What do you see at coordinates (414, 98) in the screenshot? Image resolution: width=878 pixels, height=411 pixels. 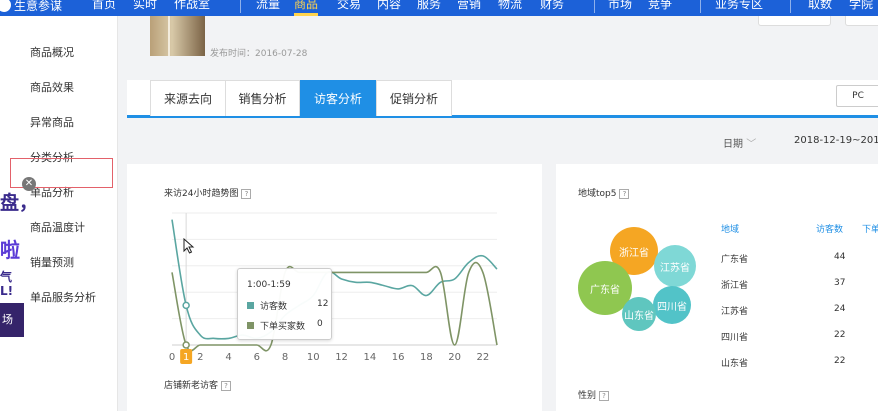 I see `tab-promotion: 促销分析` at bounding box center [414, 98].